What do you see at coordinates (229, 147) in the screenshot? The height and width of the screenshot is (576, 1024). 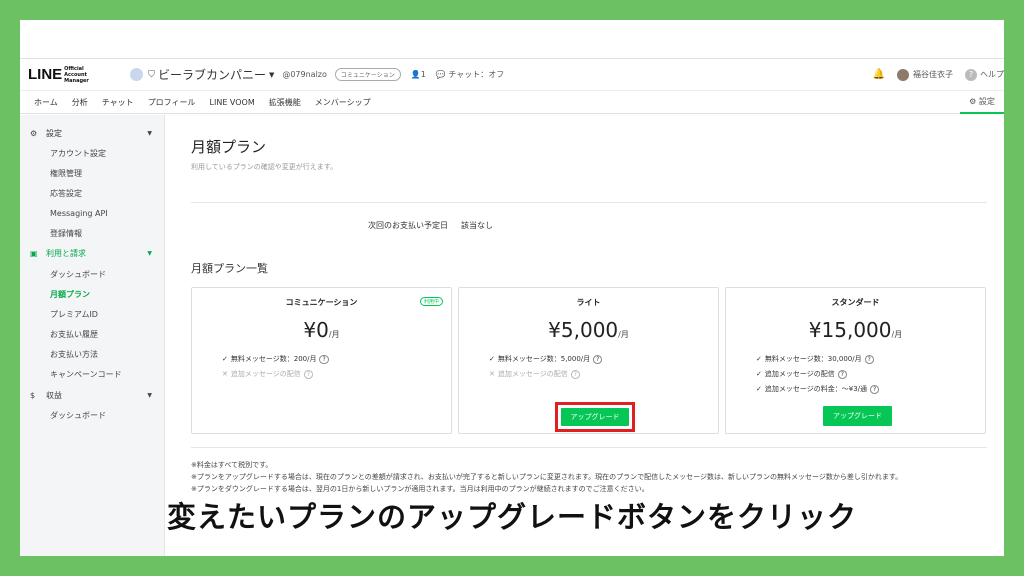 I see `page-title: 月額プラン` at bounding box center [229, 147].